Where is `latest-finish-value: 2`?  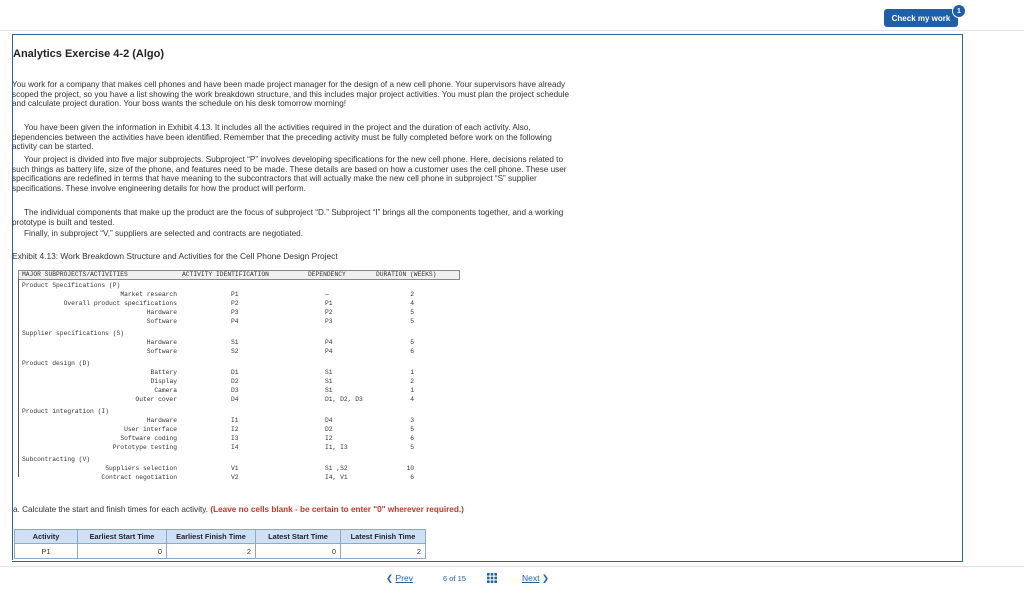 latest-finish-value: 2 is located at coordinates (383, 551).